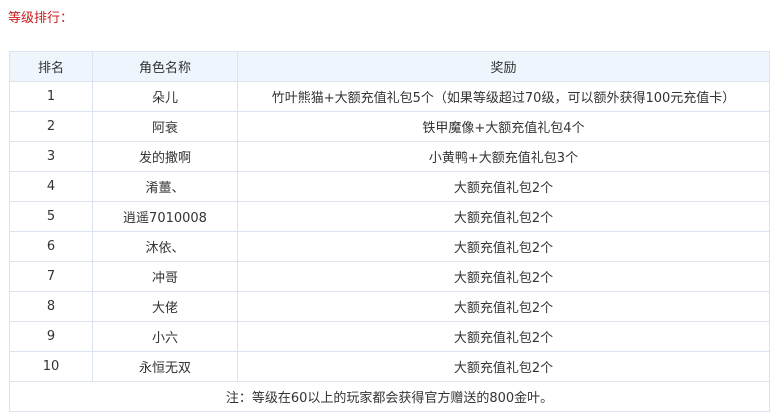 The height and width of the screenshot is (420, 777). I want to click on rank-cell: 10, so click(51, 366).